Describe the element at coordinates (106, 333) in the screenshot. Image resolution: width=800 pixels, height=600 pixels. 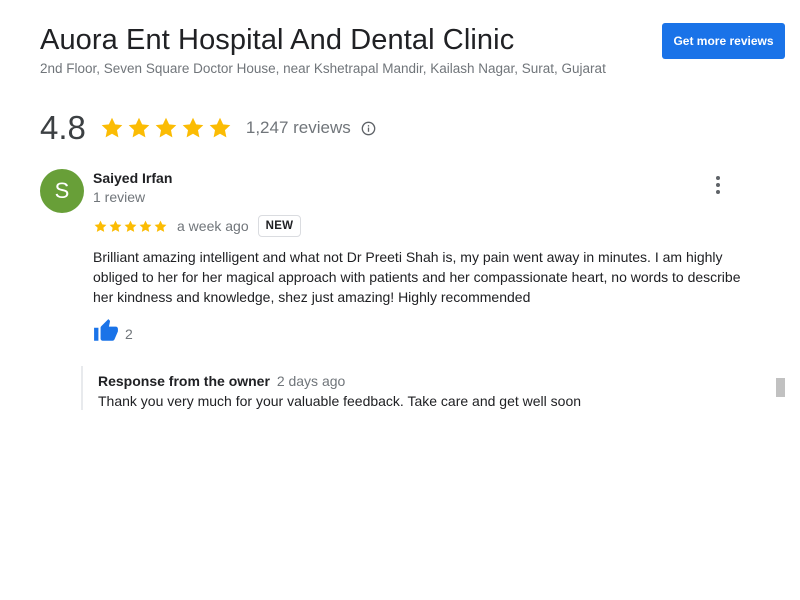
I see `thumbs-up-icon` at that location.